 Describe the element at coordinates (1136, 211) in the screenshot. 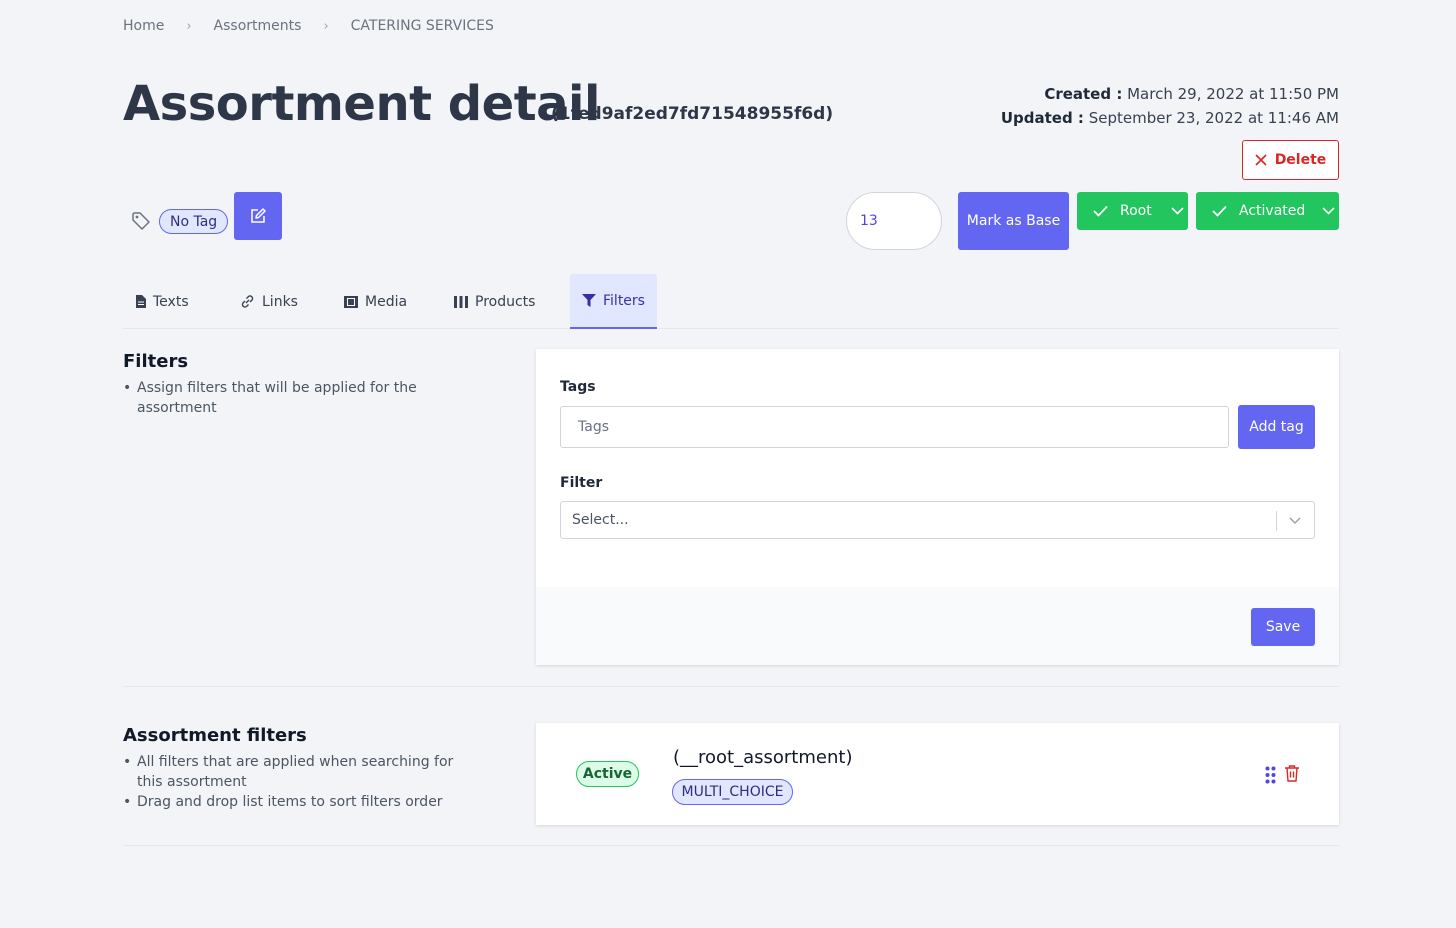

I see `root-label: Root` at that location.